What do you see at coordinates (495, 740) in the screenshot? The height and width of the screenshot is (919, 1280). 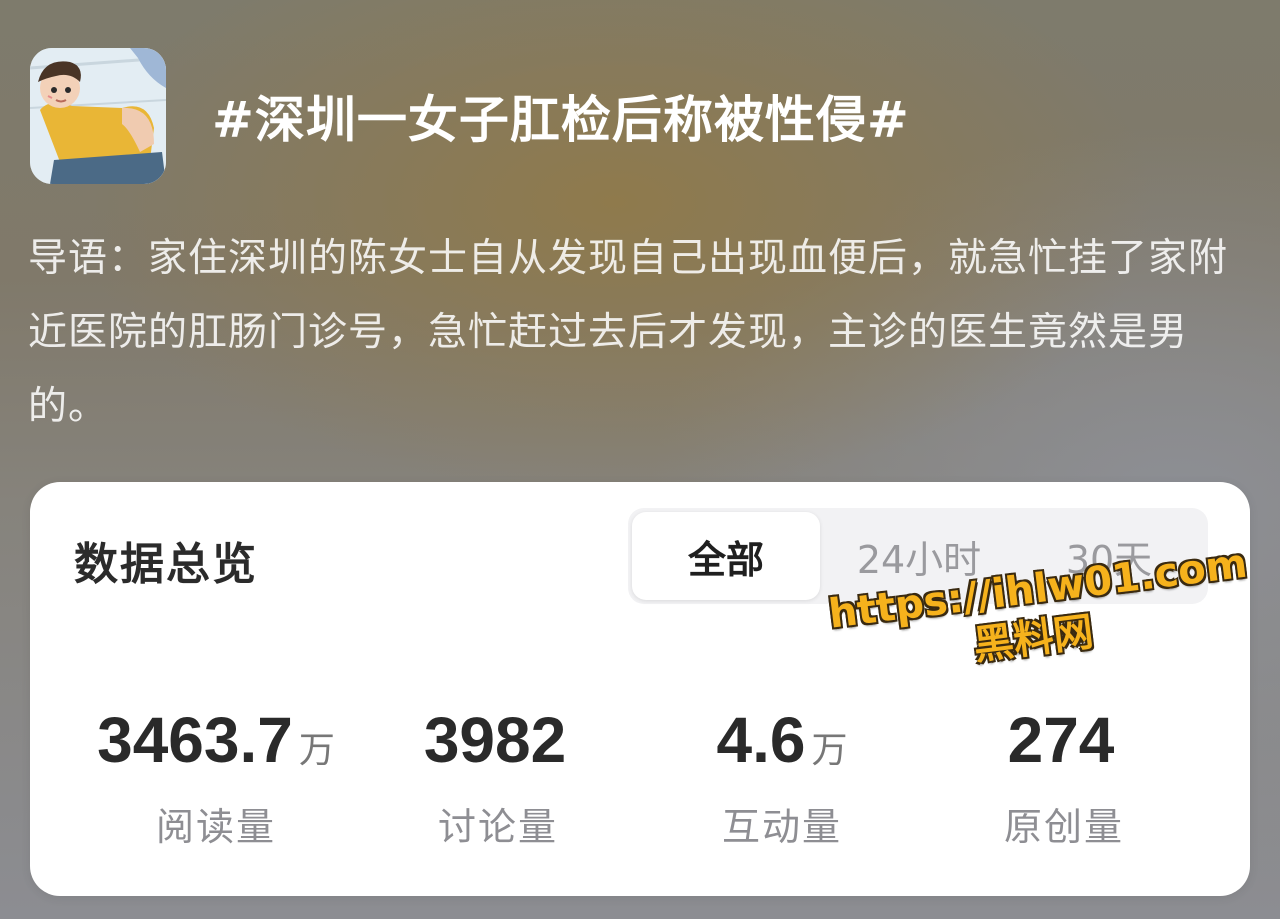 I see `stat-number: 3982` at bounding box center [495, 740].